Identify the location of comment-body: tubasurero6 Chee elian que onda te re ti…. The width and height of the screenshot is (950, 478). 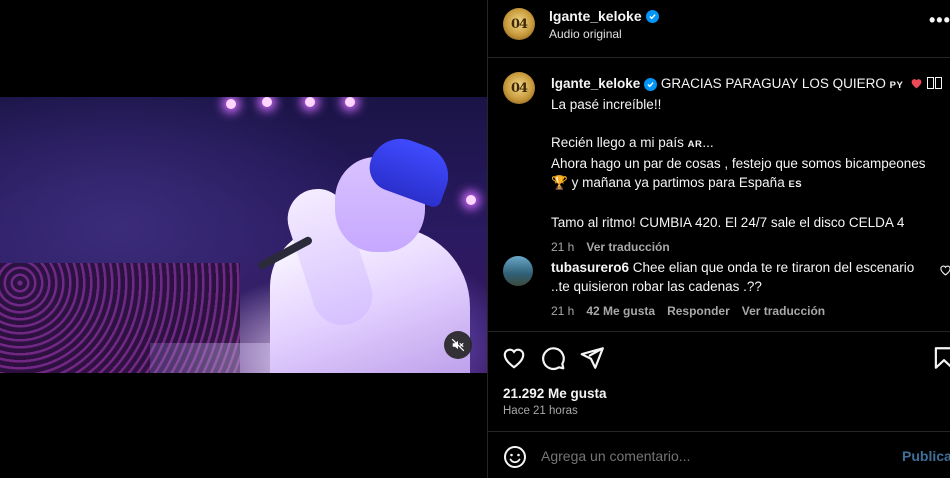
(736, 289).